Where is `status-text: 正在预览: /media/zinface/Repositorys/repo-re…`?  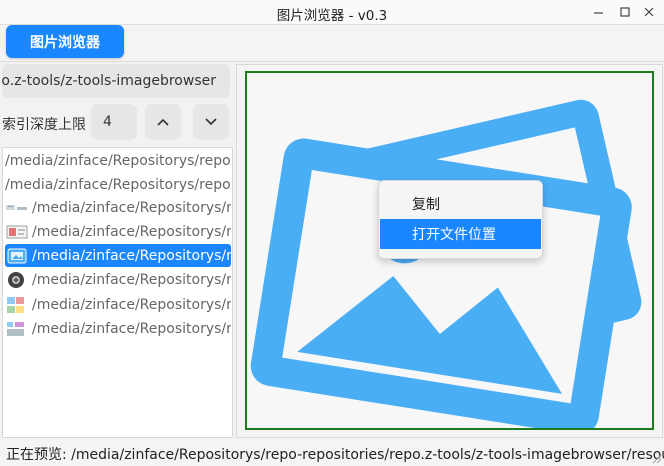
status-text: 正在预览: /media/zinface/Repositorys/repo-re… is located at coordinates (335, 455).